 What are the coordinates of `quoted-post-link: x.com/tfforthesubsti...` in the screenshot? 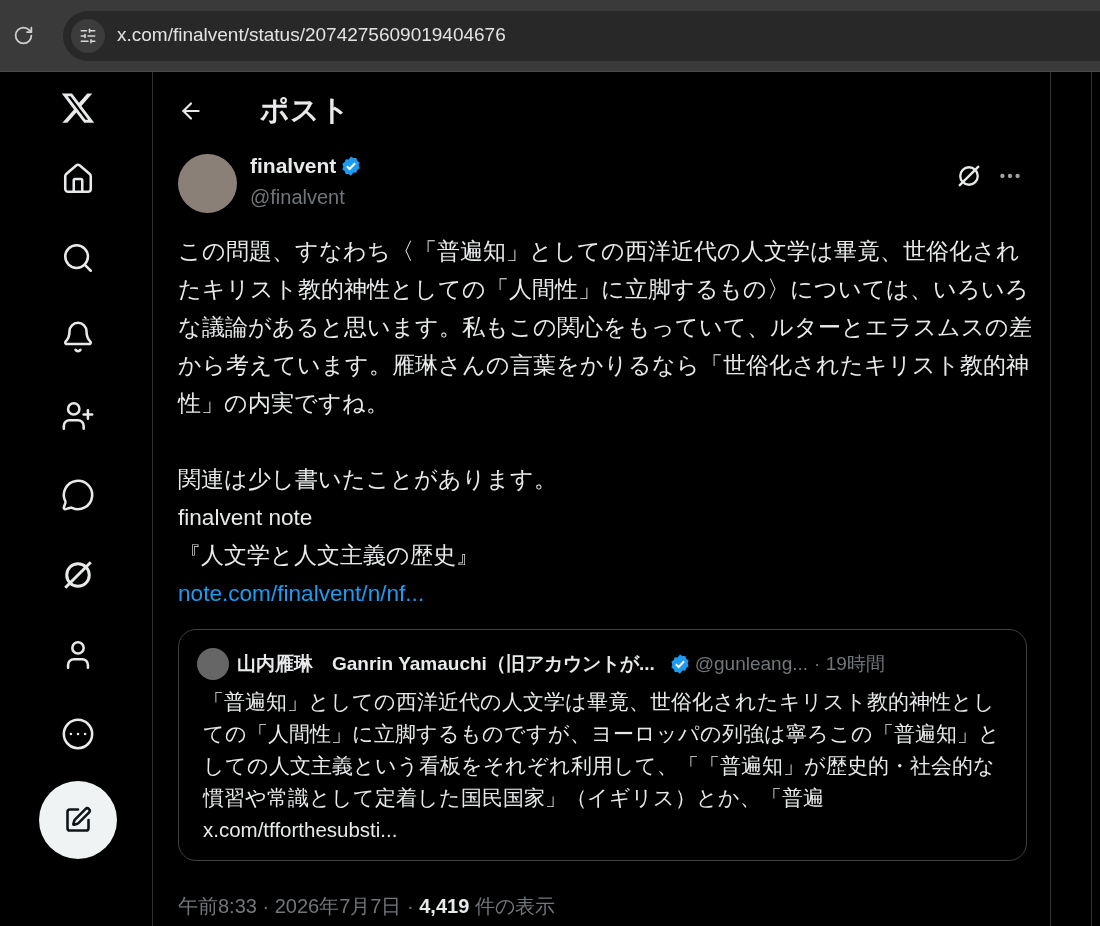 It's located at (300, 829).